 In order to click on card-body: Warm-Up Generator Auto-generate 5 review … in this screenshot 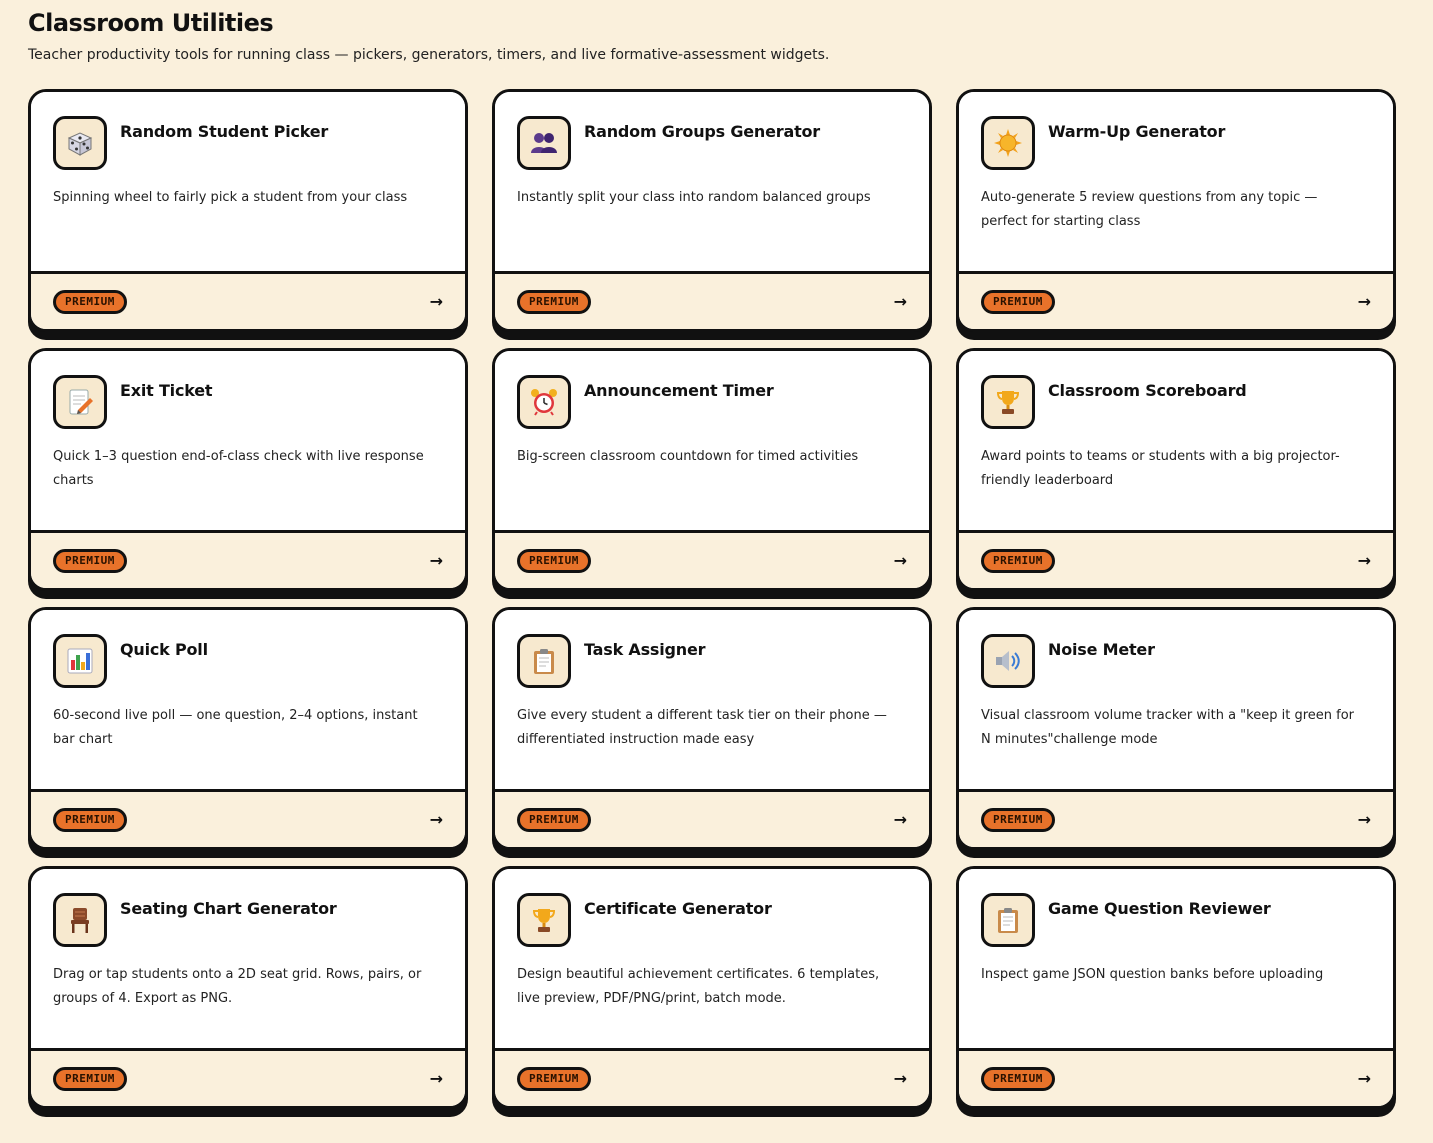, I will do `click(1176, 181)`.